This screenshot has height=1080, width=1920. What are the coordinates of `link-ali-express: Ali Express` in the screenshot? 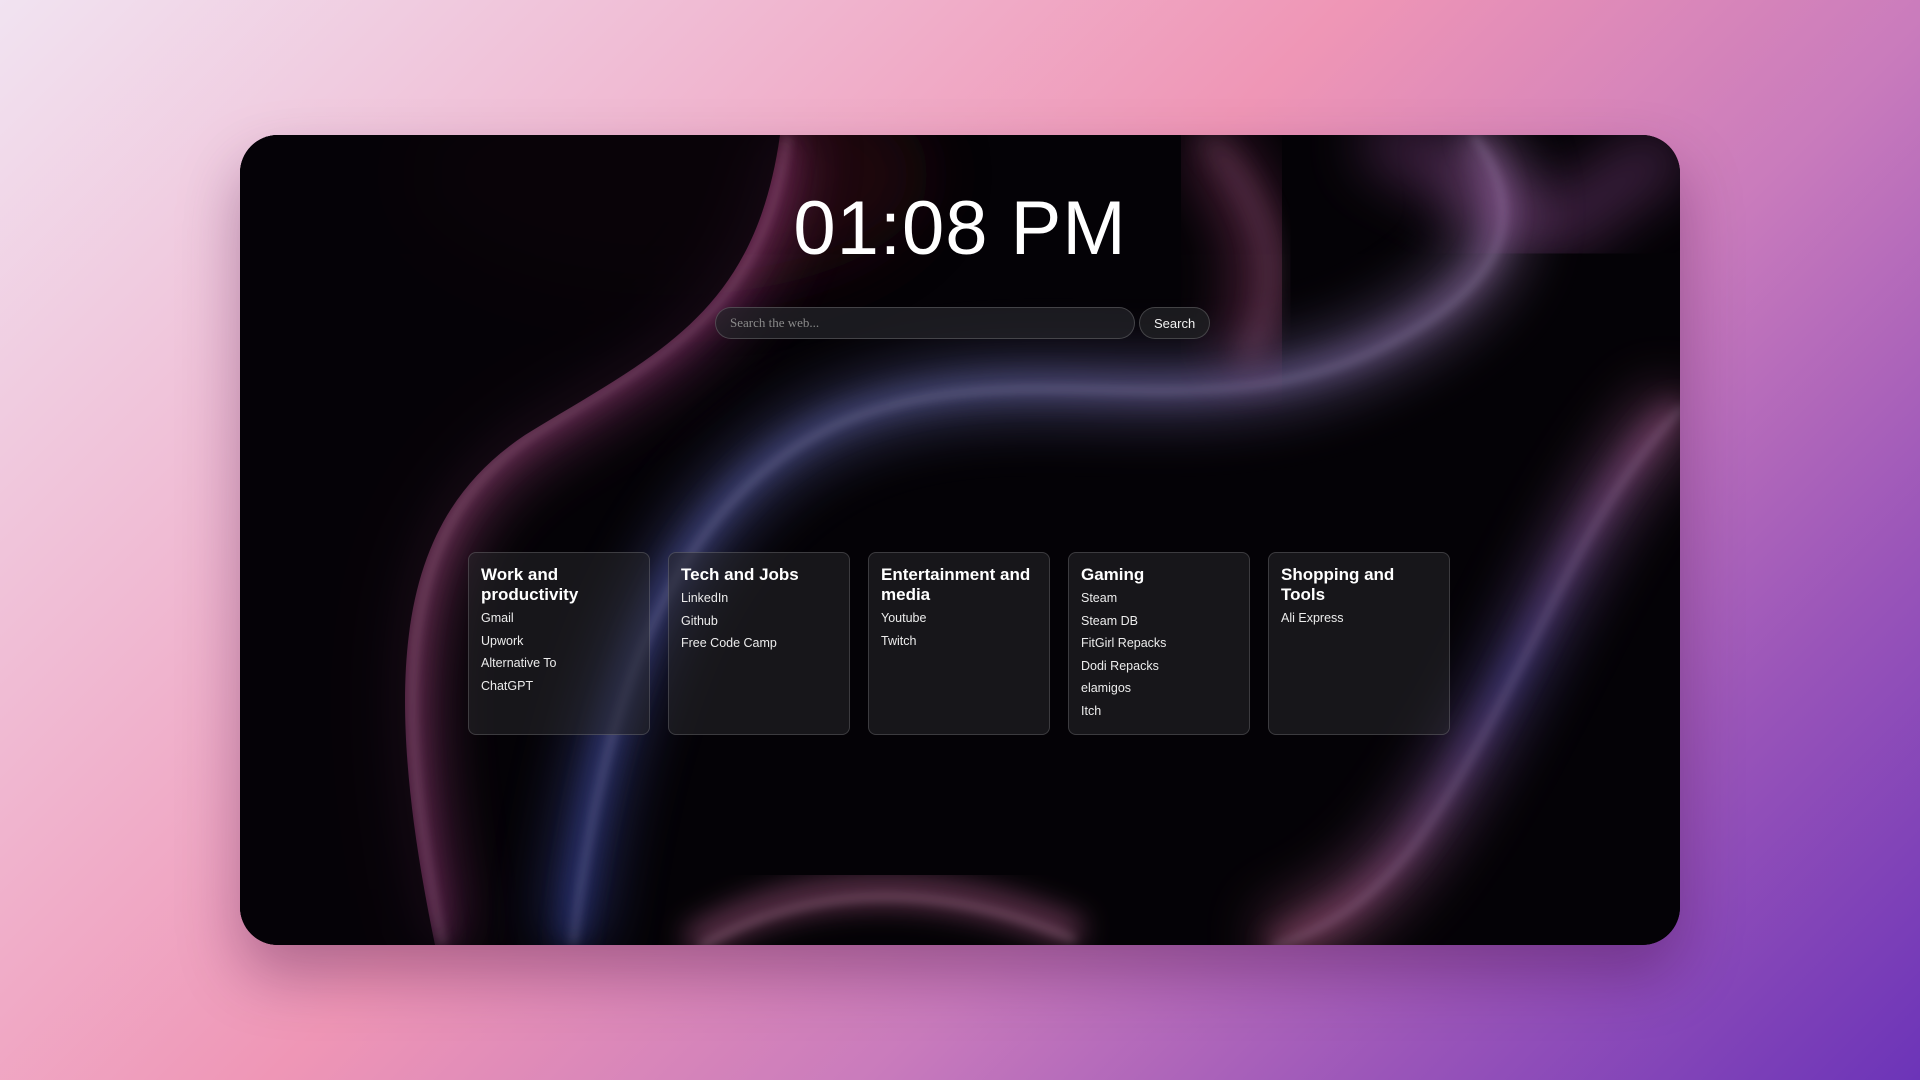 It's located at (1312, 618).